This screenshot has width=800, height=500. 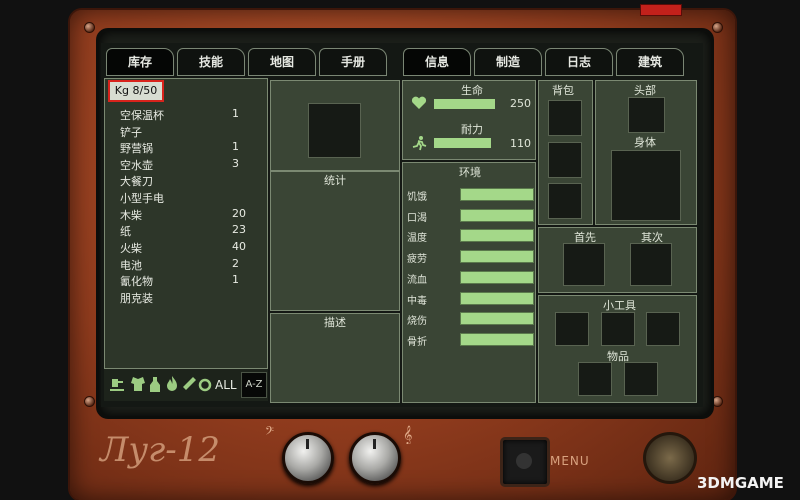 I want to click on backpack-label: 背包, so click(x=563, y=90).